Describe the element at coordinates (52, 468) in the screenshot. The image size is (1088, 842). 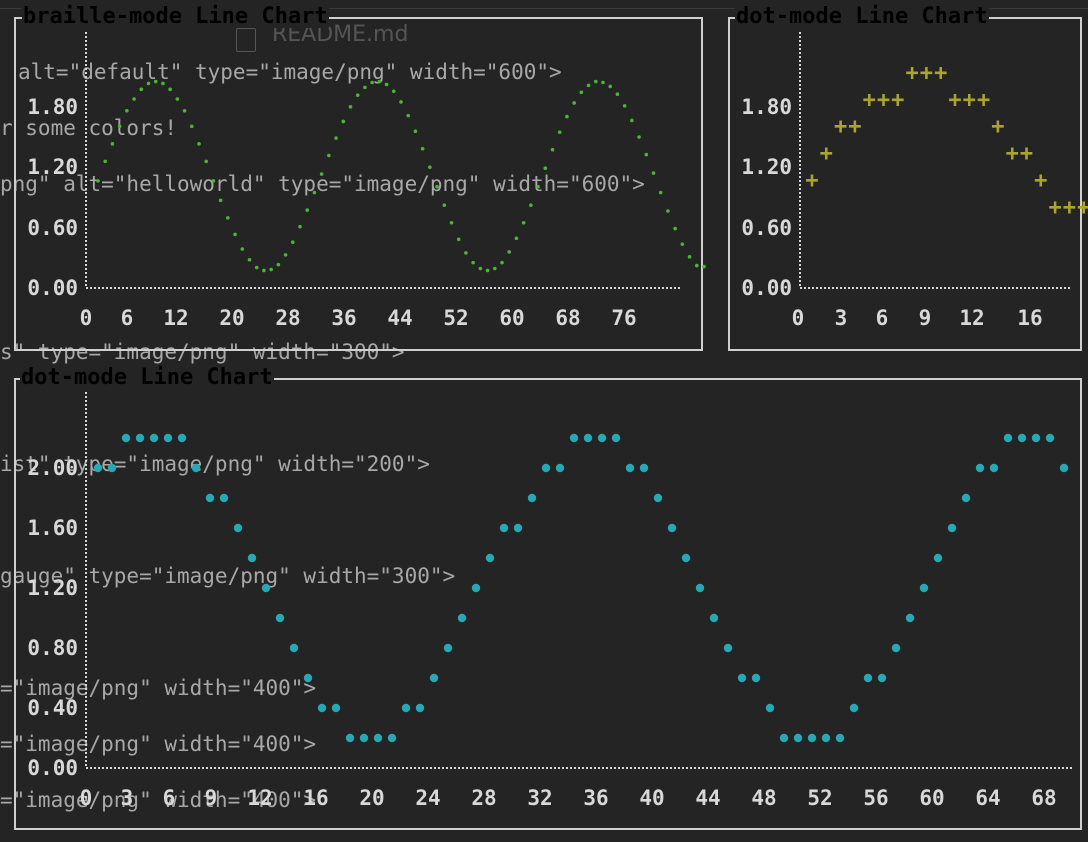
I see `y-tick-label: 2.00` at that location.